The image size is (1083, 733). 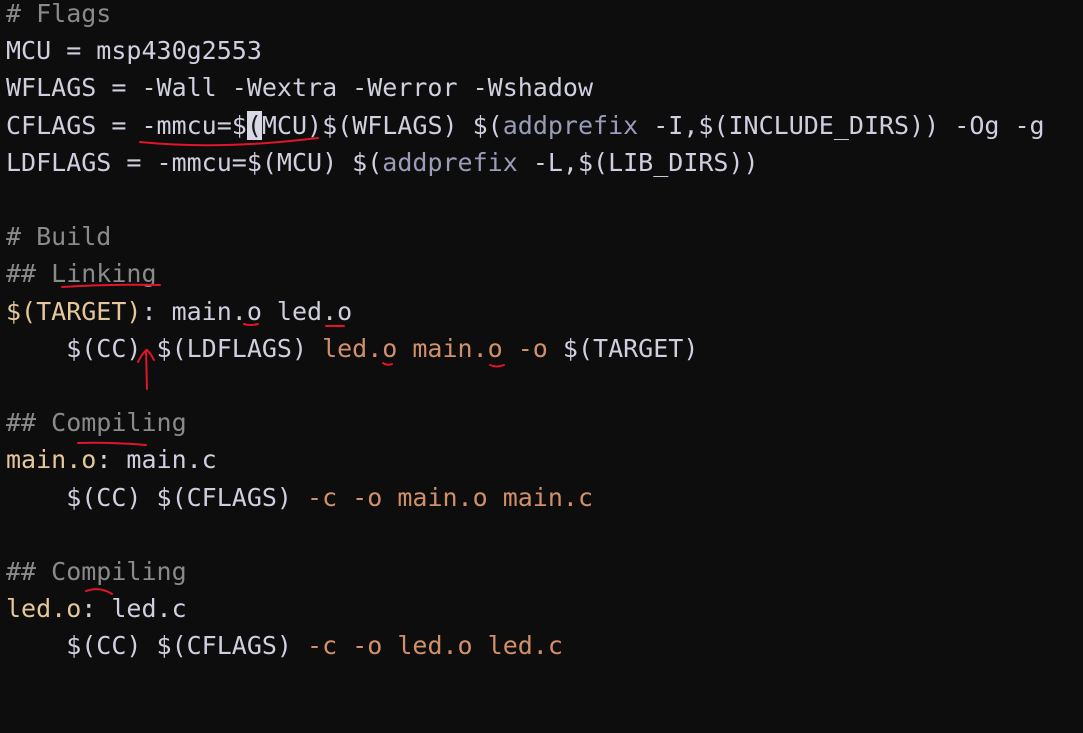 I want to click on code-token: LDFLAGS = -mmcu=$(MCU) $(, so click(x=194, y=162).